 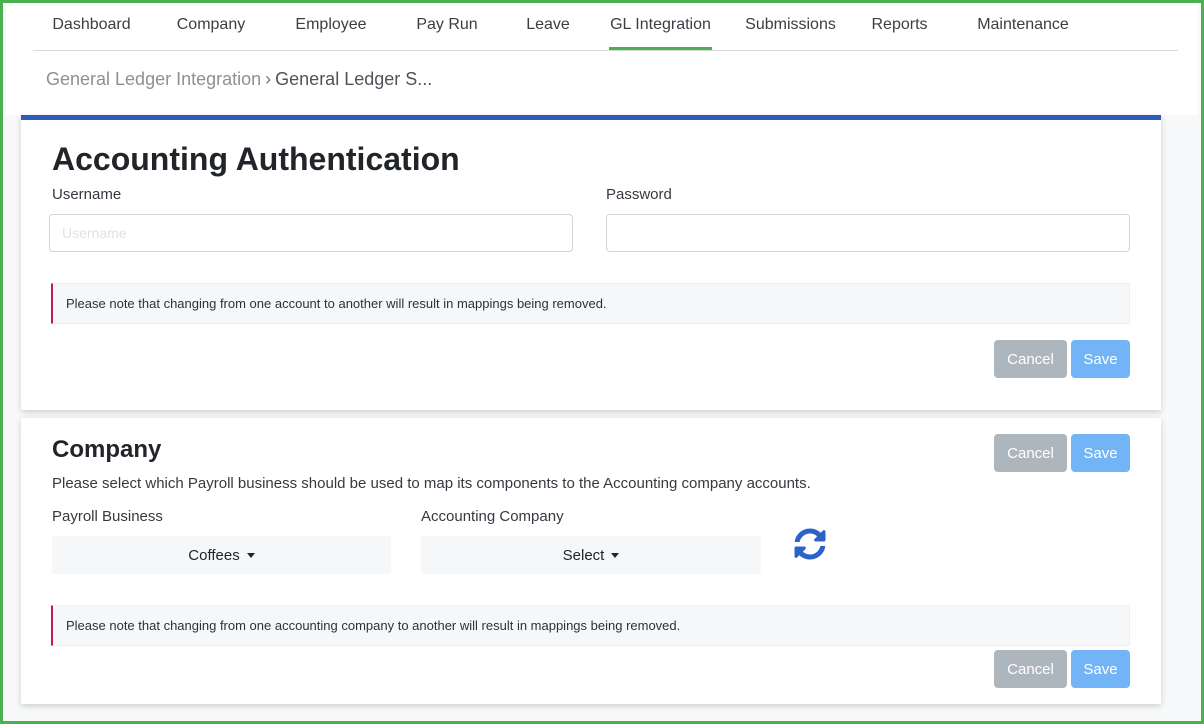 I want to click on refresh-icon, so click(x=810, y=544).